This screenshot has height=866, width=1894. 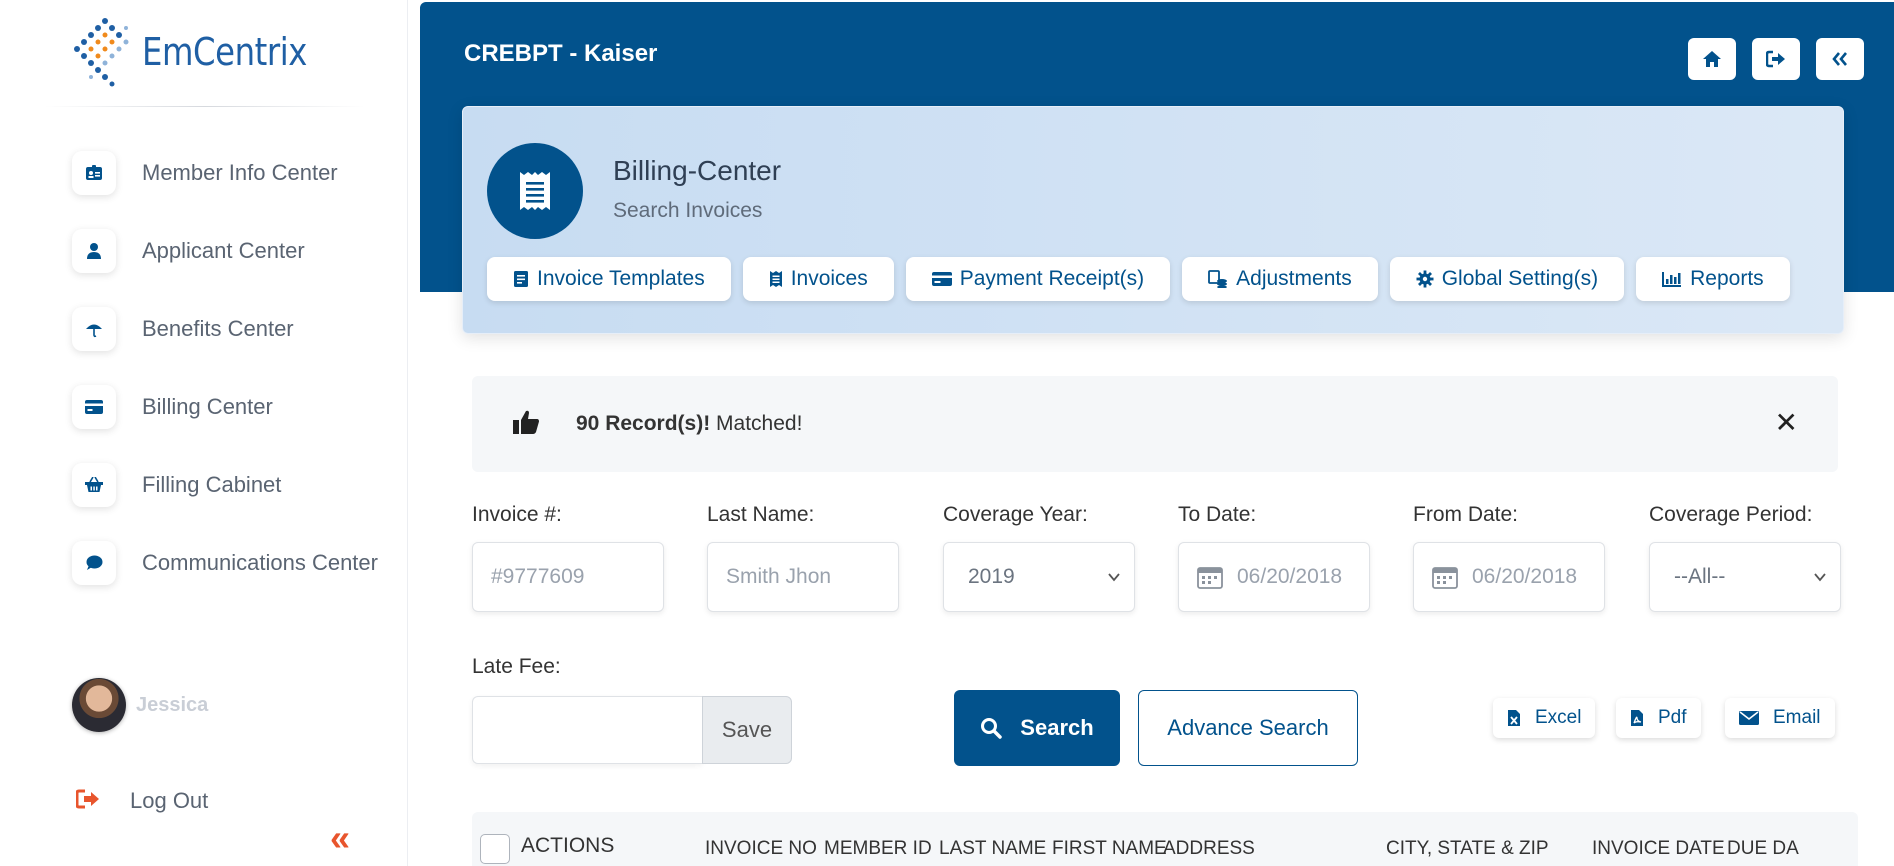 I want to click on column-header-invoice-date: INVOICE DATE, so click(x=1658, y=849).